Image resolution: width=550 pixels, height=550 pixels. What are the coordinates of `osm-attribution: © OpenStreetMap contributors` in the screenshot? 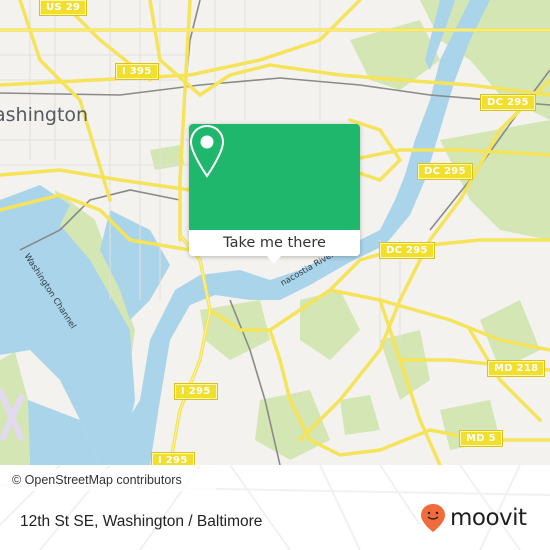 It's located at (108, 480).